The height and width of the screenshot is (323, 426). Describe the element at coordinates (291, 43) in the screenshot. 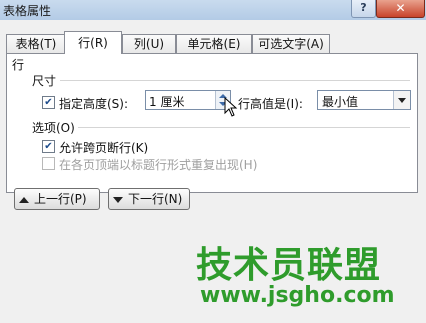

I see `tab-alt-text: 可选文字(A)` at that location.